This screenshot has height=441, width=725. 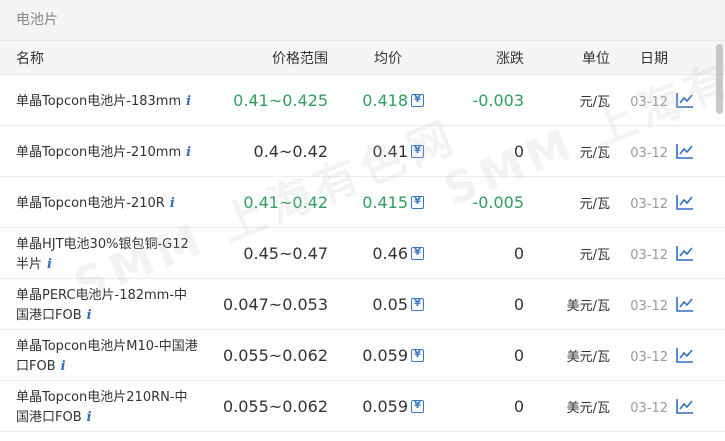 What do you see at coordinates (30, 58) in the screenshot?
I see `header-name: 名称` at bounding box center [30, 58].